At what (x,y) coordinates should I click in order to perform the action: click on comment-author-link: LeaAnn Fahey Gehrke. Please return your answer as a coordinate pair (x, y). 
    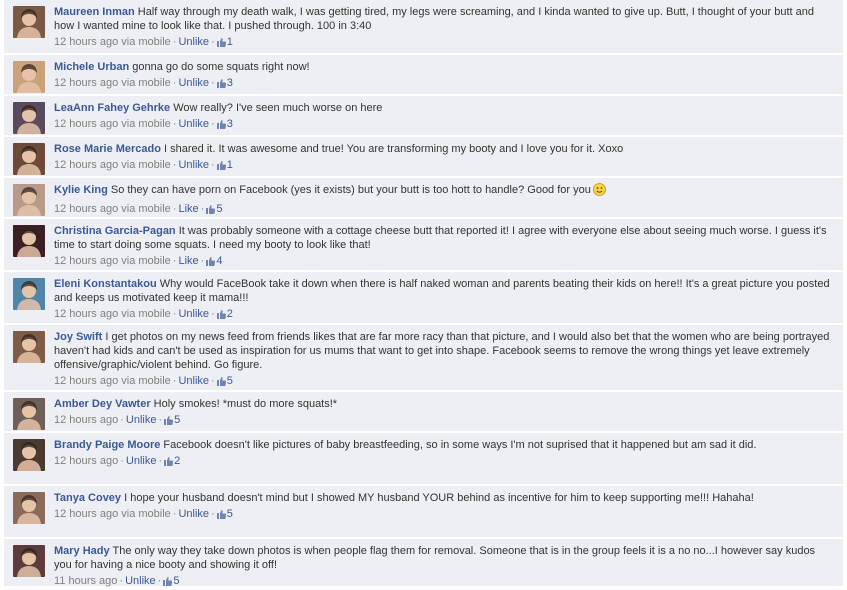
    Looking at the image, I should click on (112, 108).